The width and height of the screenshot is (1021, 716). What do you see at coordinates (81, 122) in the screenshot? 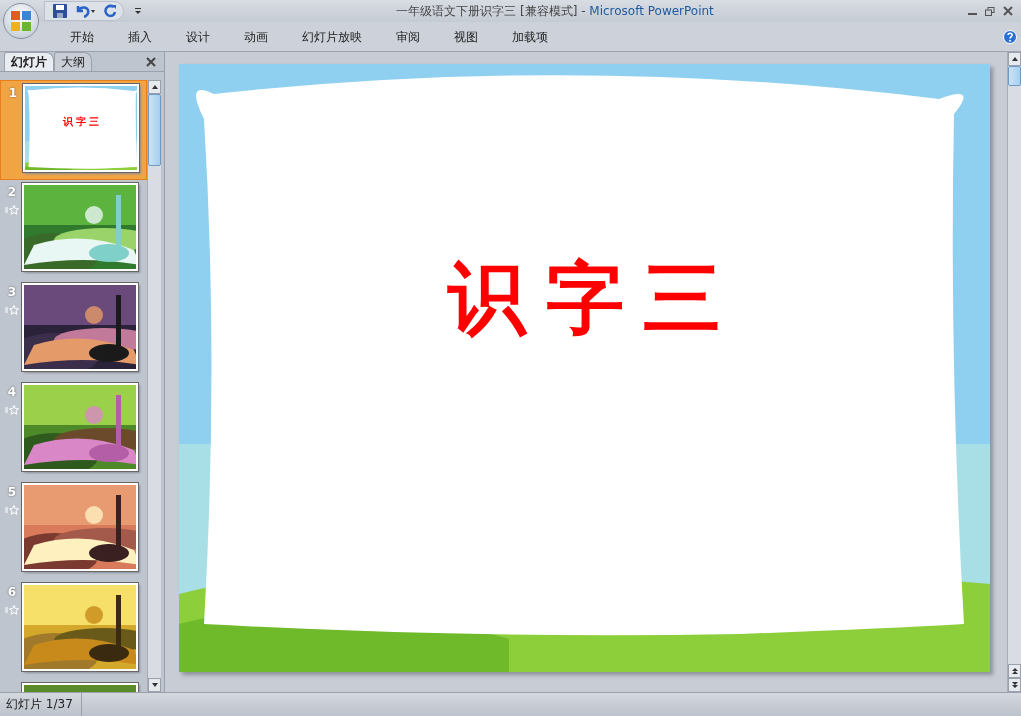
I see `slide-title: 识 字 三` at bounding box center [81, 122].